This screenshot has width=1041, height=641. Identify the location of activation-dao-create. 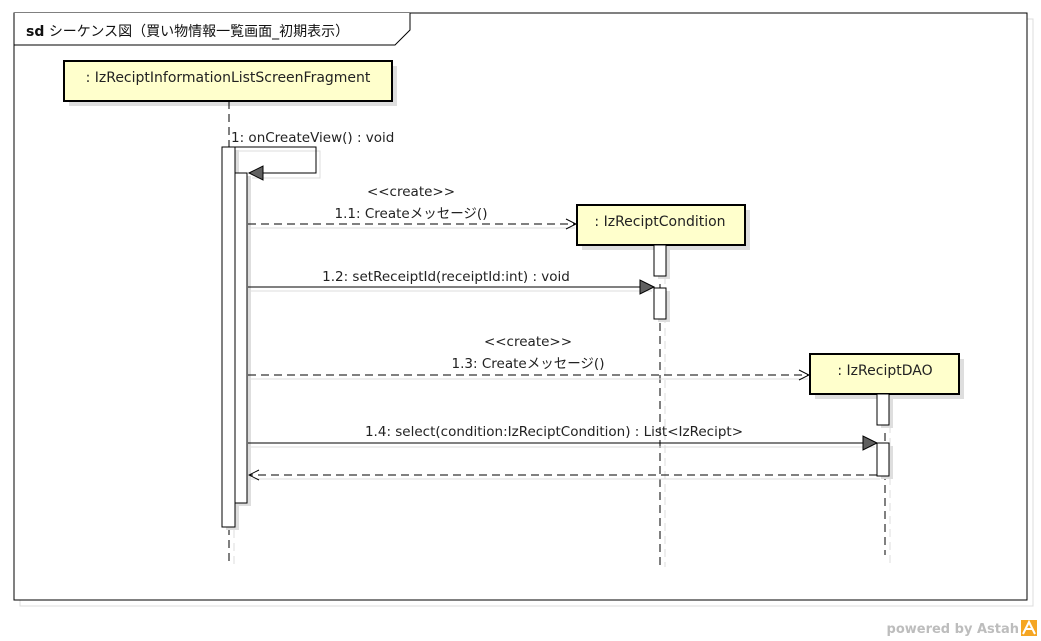
(884, 410).